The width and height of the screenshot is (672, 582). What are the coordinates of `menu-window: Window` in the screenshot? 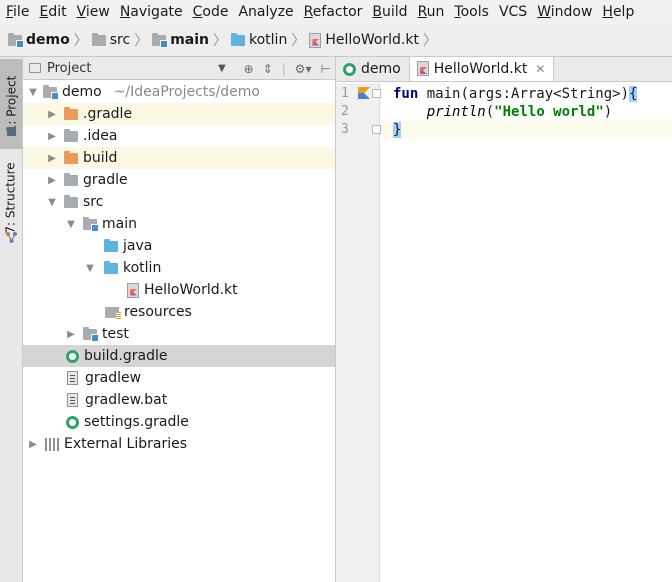 It's located at (564, 12).